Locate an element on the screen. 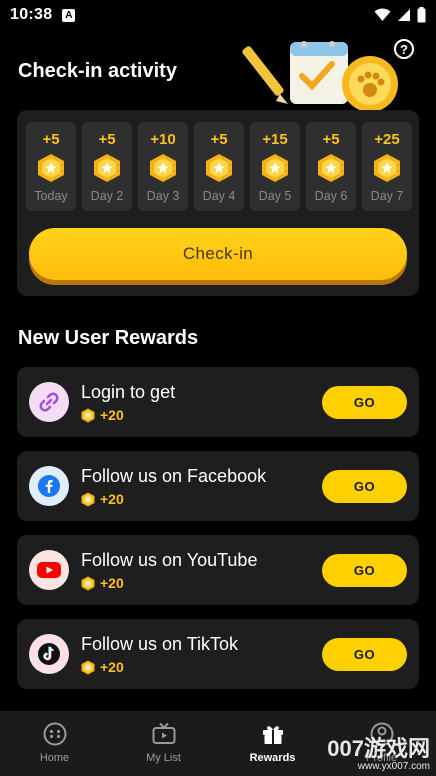 The height and width of the screenshot is (776, 436). tiktok-icon is located at coordinates (49, 654).